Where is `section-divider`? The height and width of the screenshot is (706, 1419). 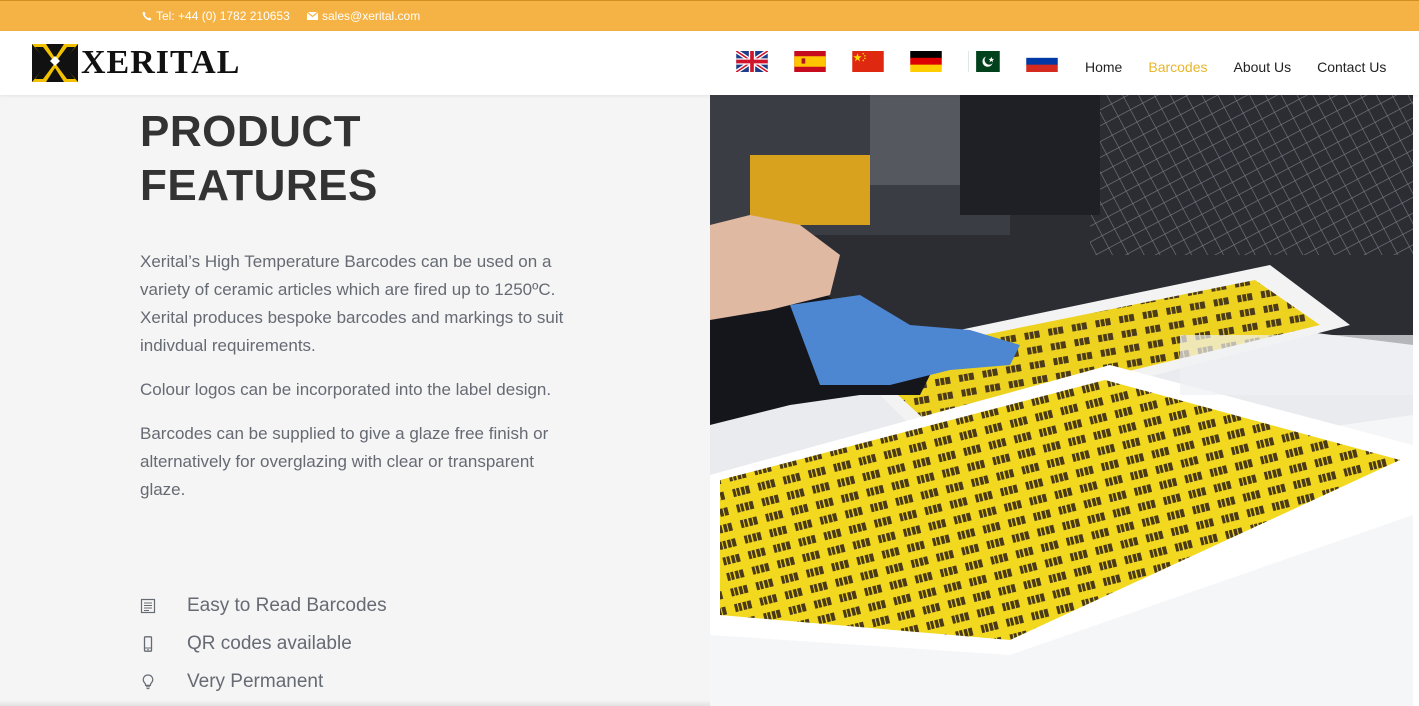 section-divider is located at coordinates (355, 703).